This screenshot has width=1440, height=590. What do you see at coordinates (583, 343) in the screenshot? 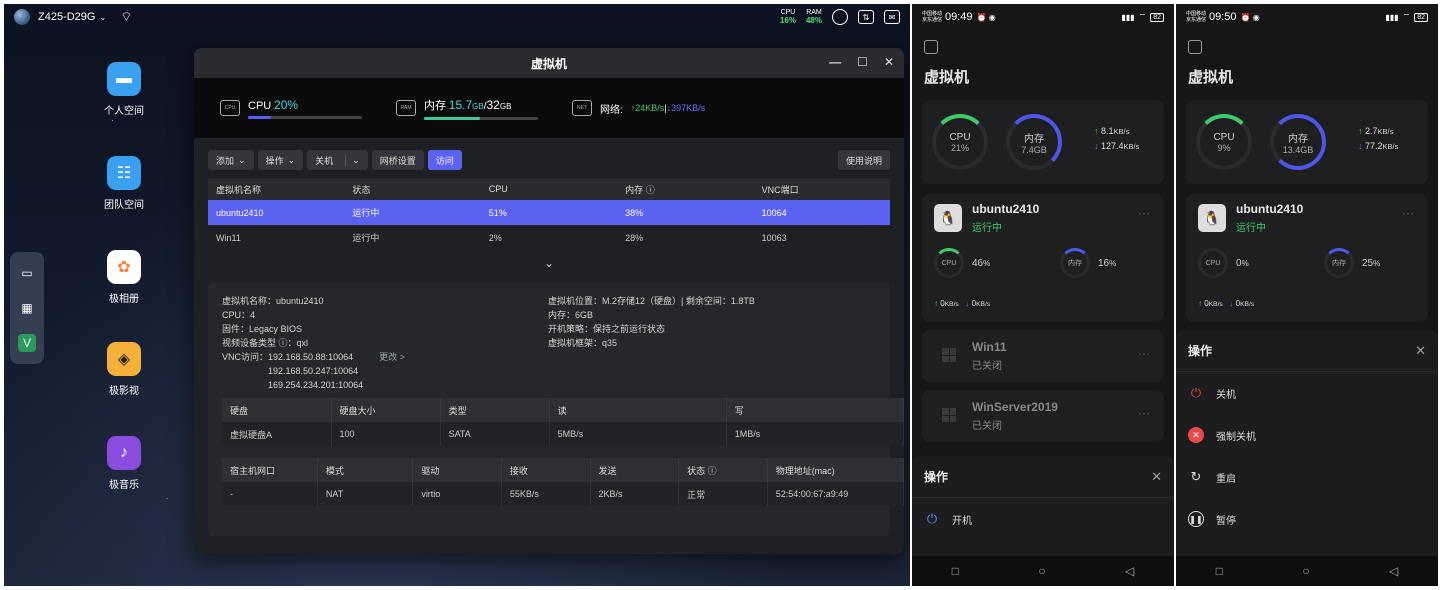
I see `detail-arch: 虚拟机框架：q35` at bounding box center [583, 343].